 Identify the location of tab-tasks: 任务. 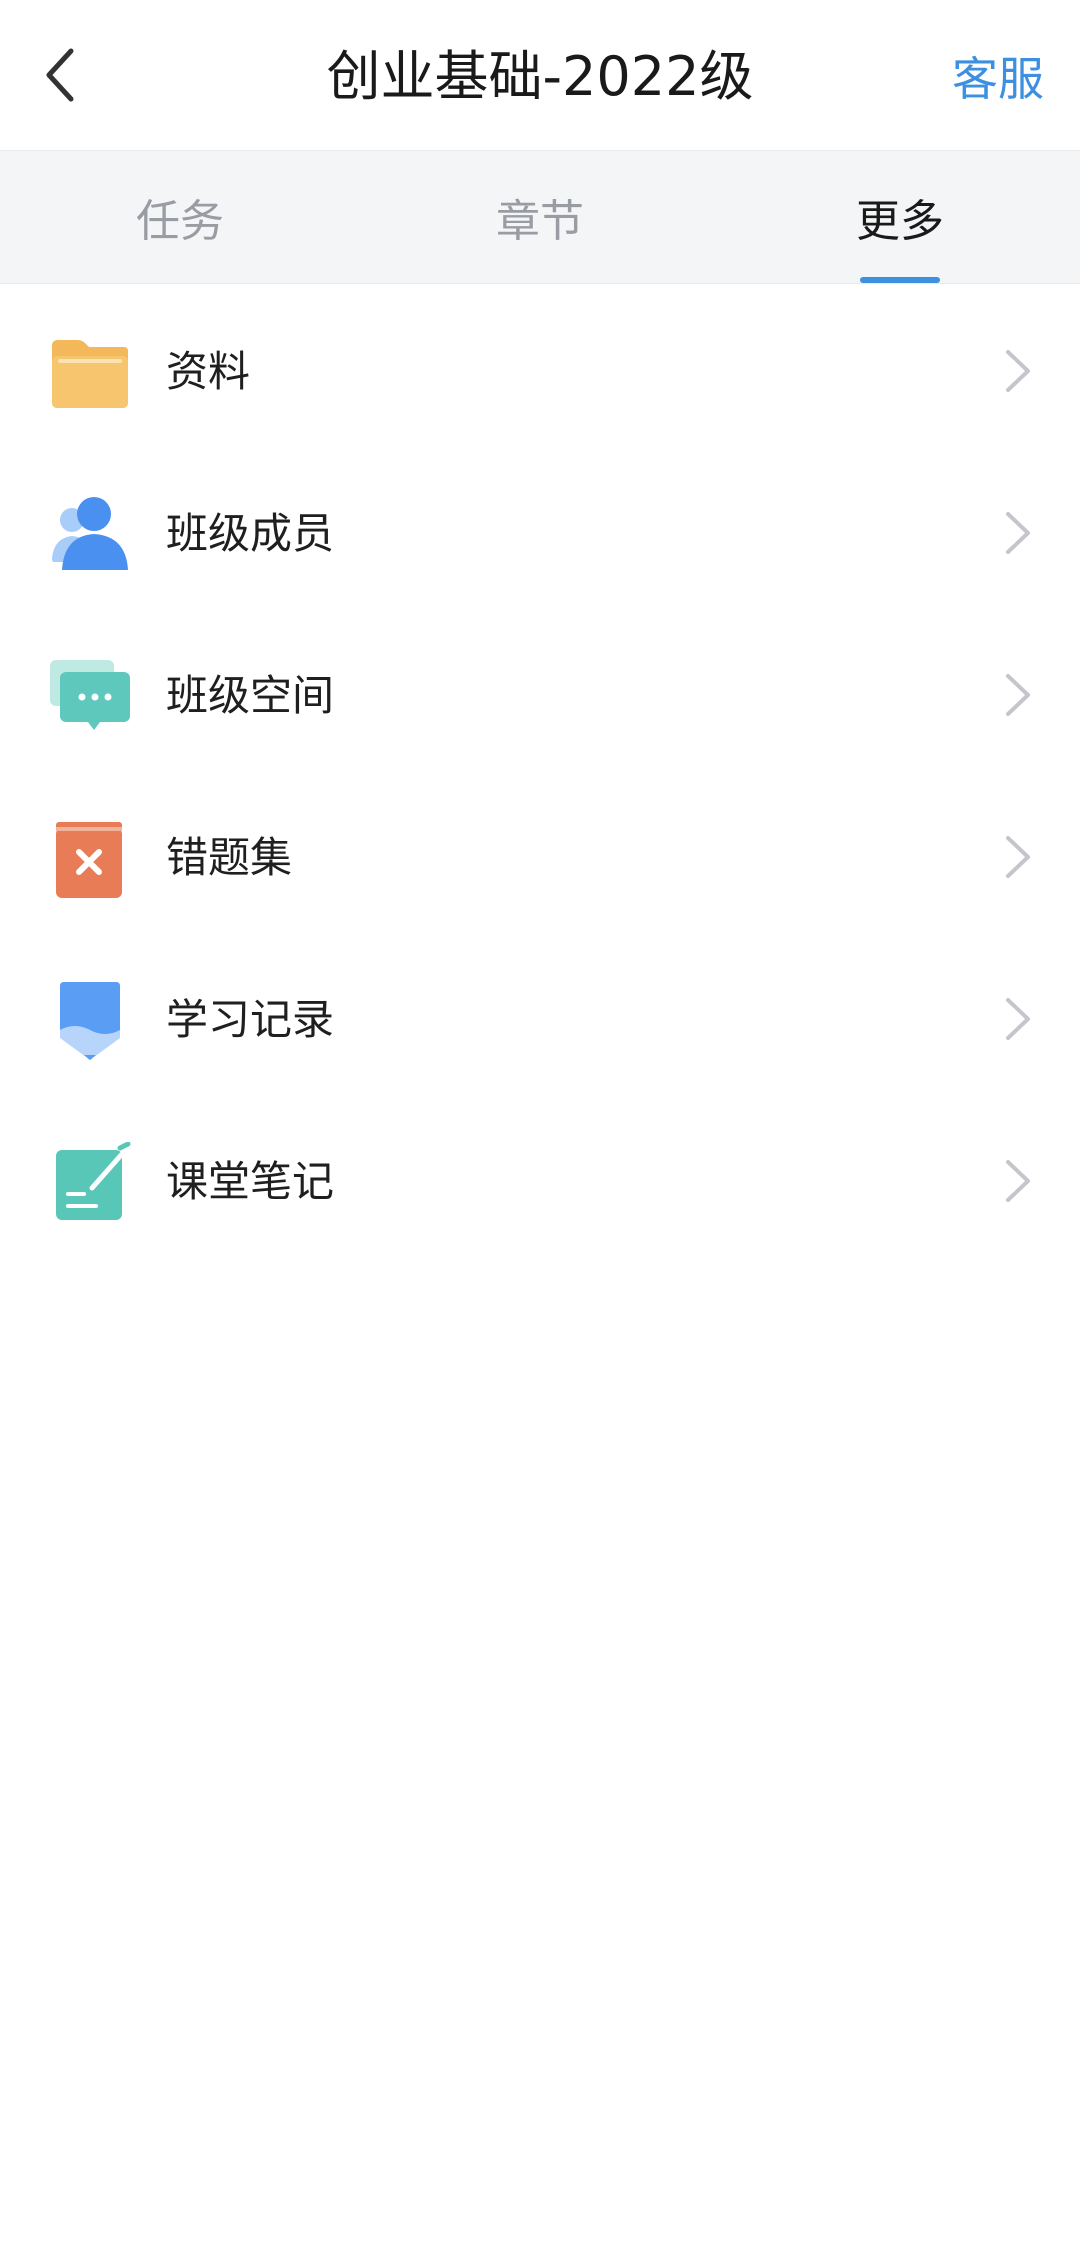
(180, 217).